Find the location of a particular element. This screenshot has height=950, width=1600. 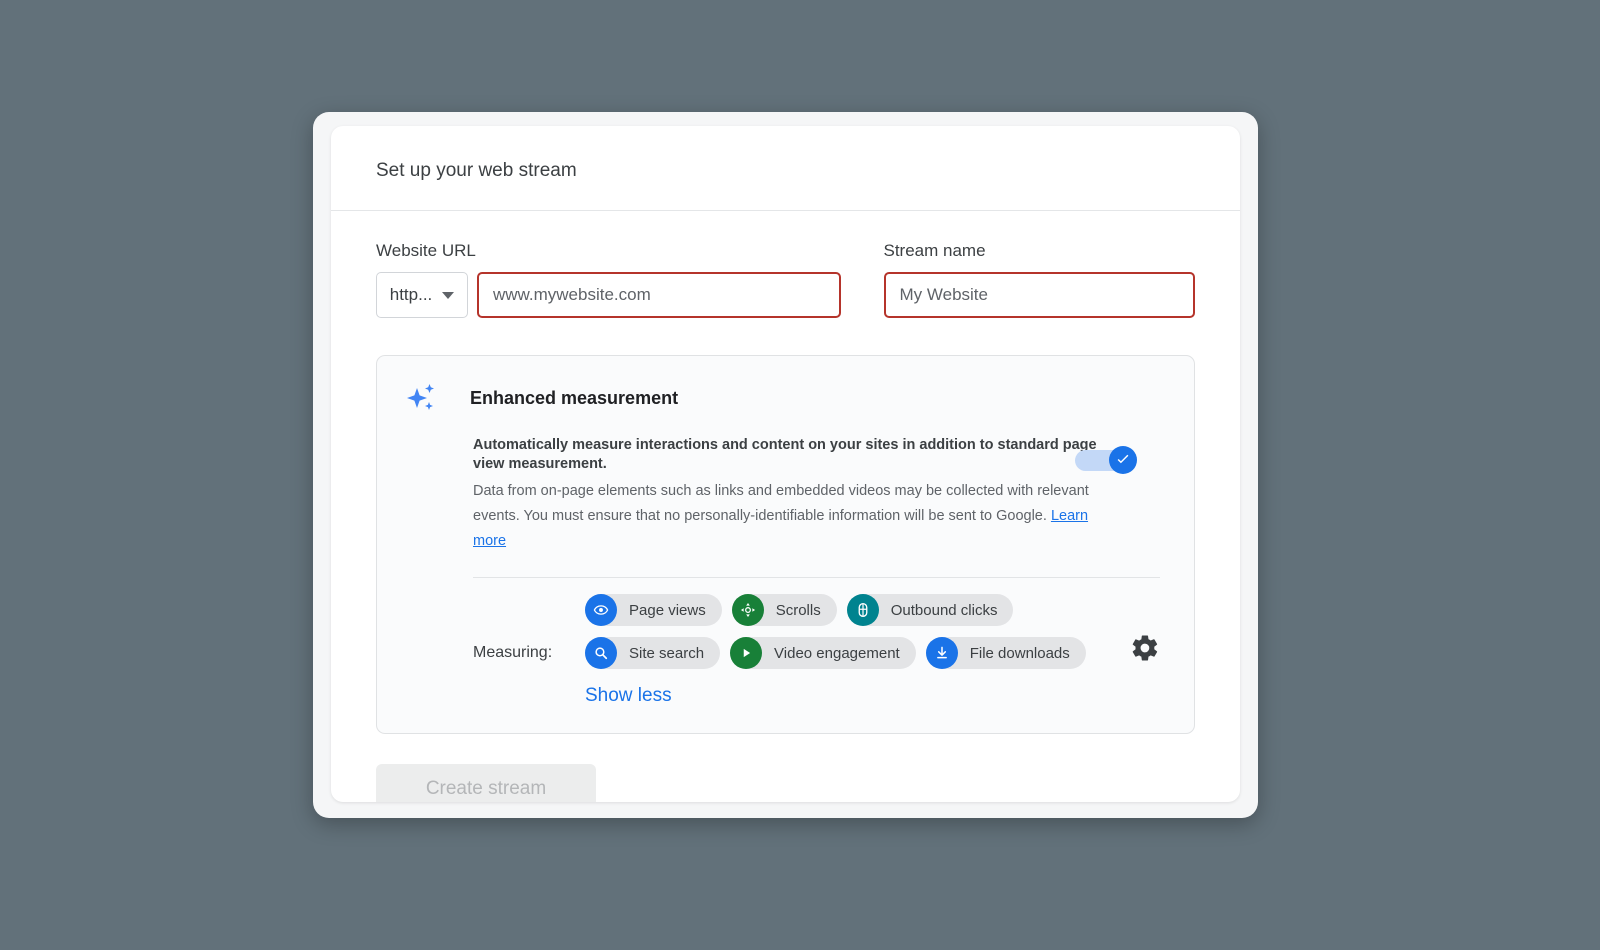

chevron-down-icon is located at coordinates (448, 295).